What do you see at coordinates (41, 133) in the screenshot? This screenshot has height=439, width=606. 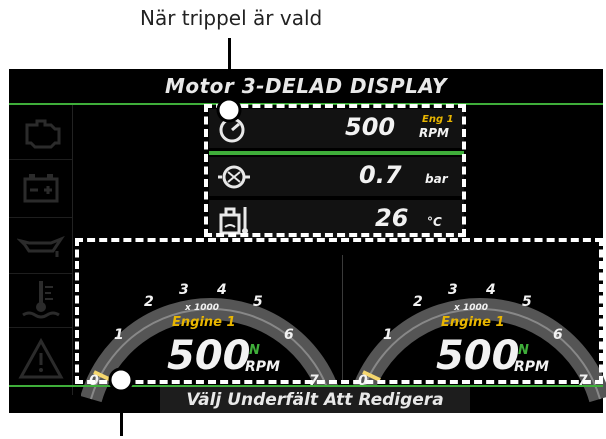 I see `engine-icon` at bounding box center [41, 133].